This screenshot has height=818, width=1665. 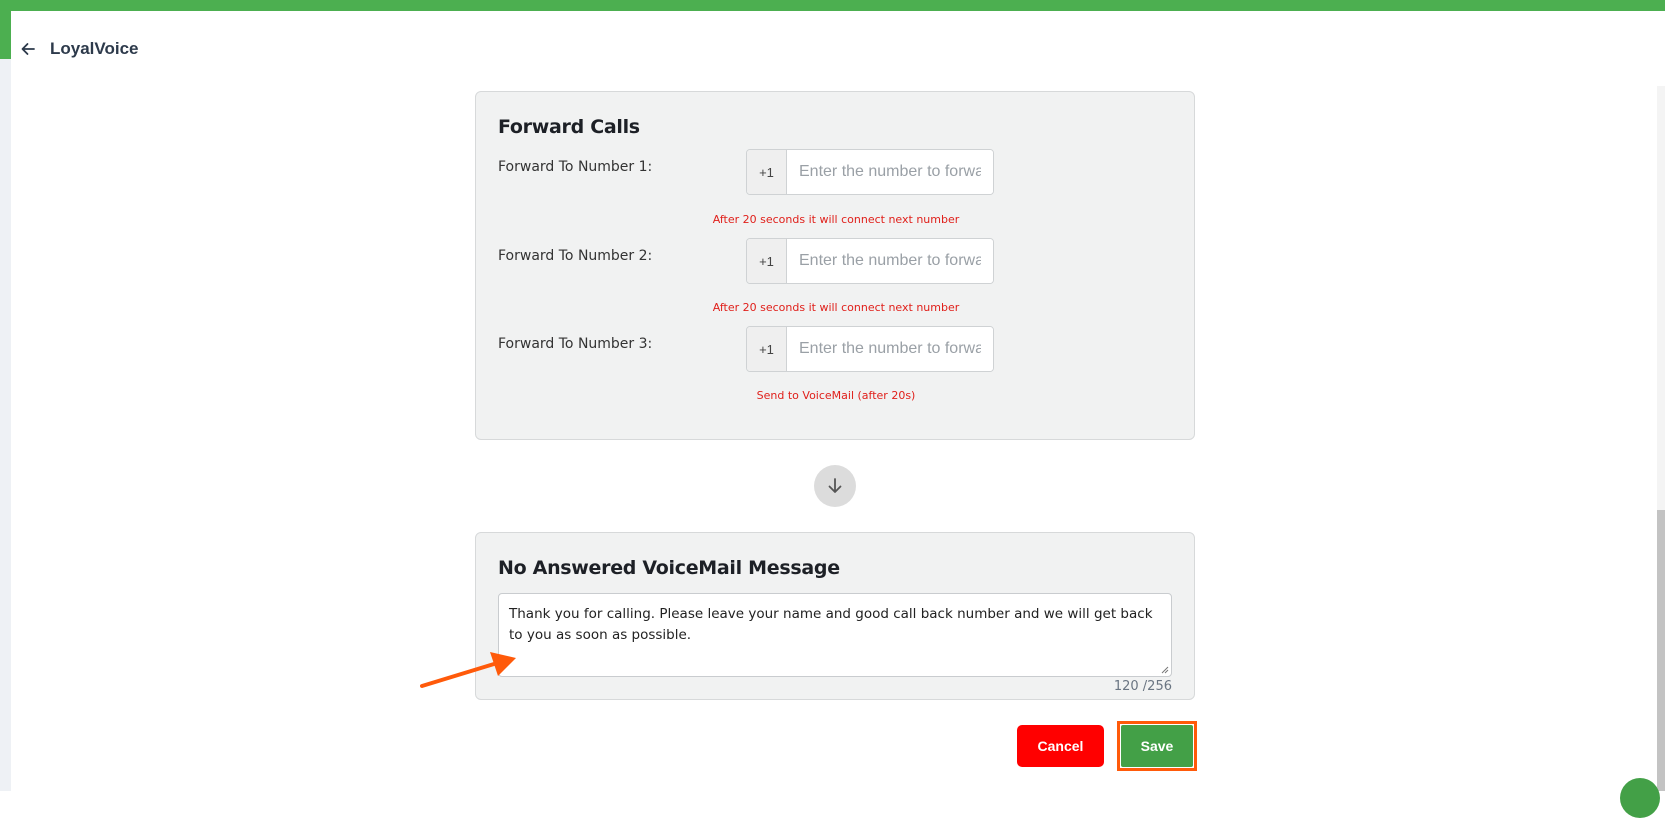 What do you see at coordinates (1640, 798) in the screenshot?
I see `chat-widget-icon` at bounding box center [1640, 798].